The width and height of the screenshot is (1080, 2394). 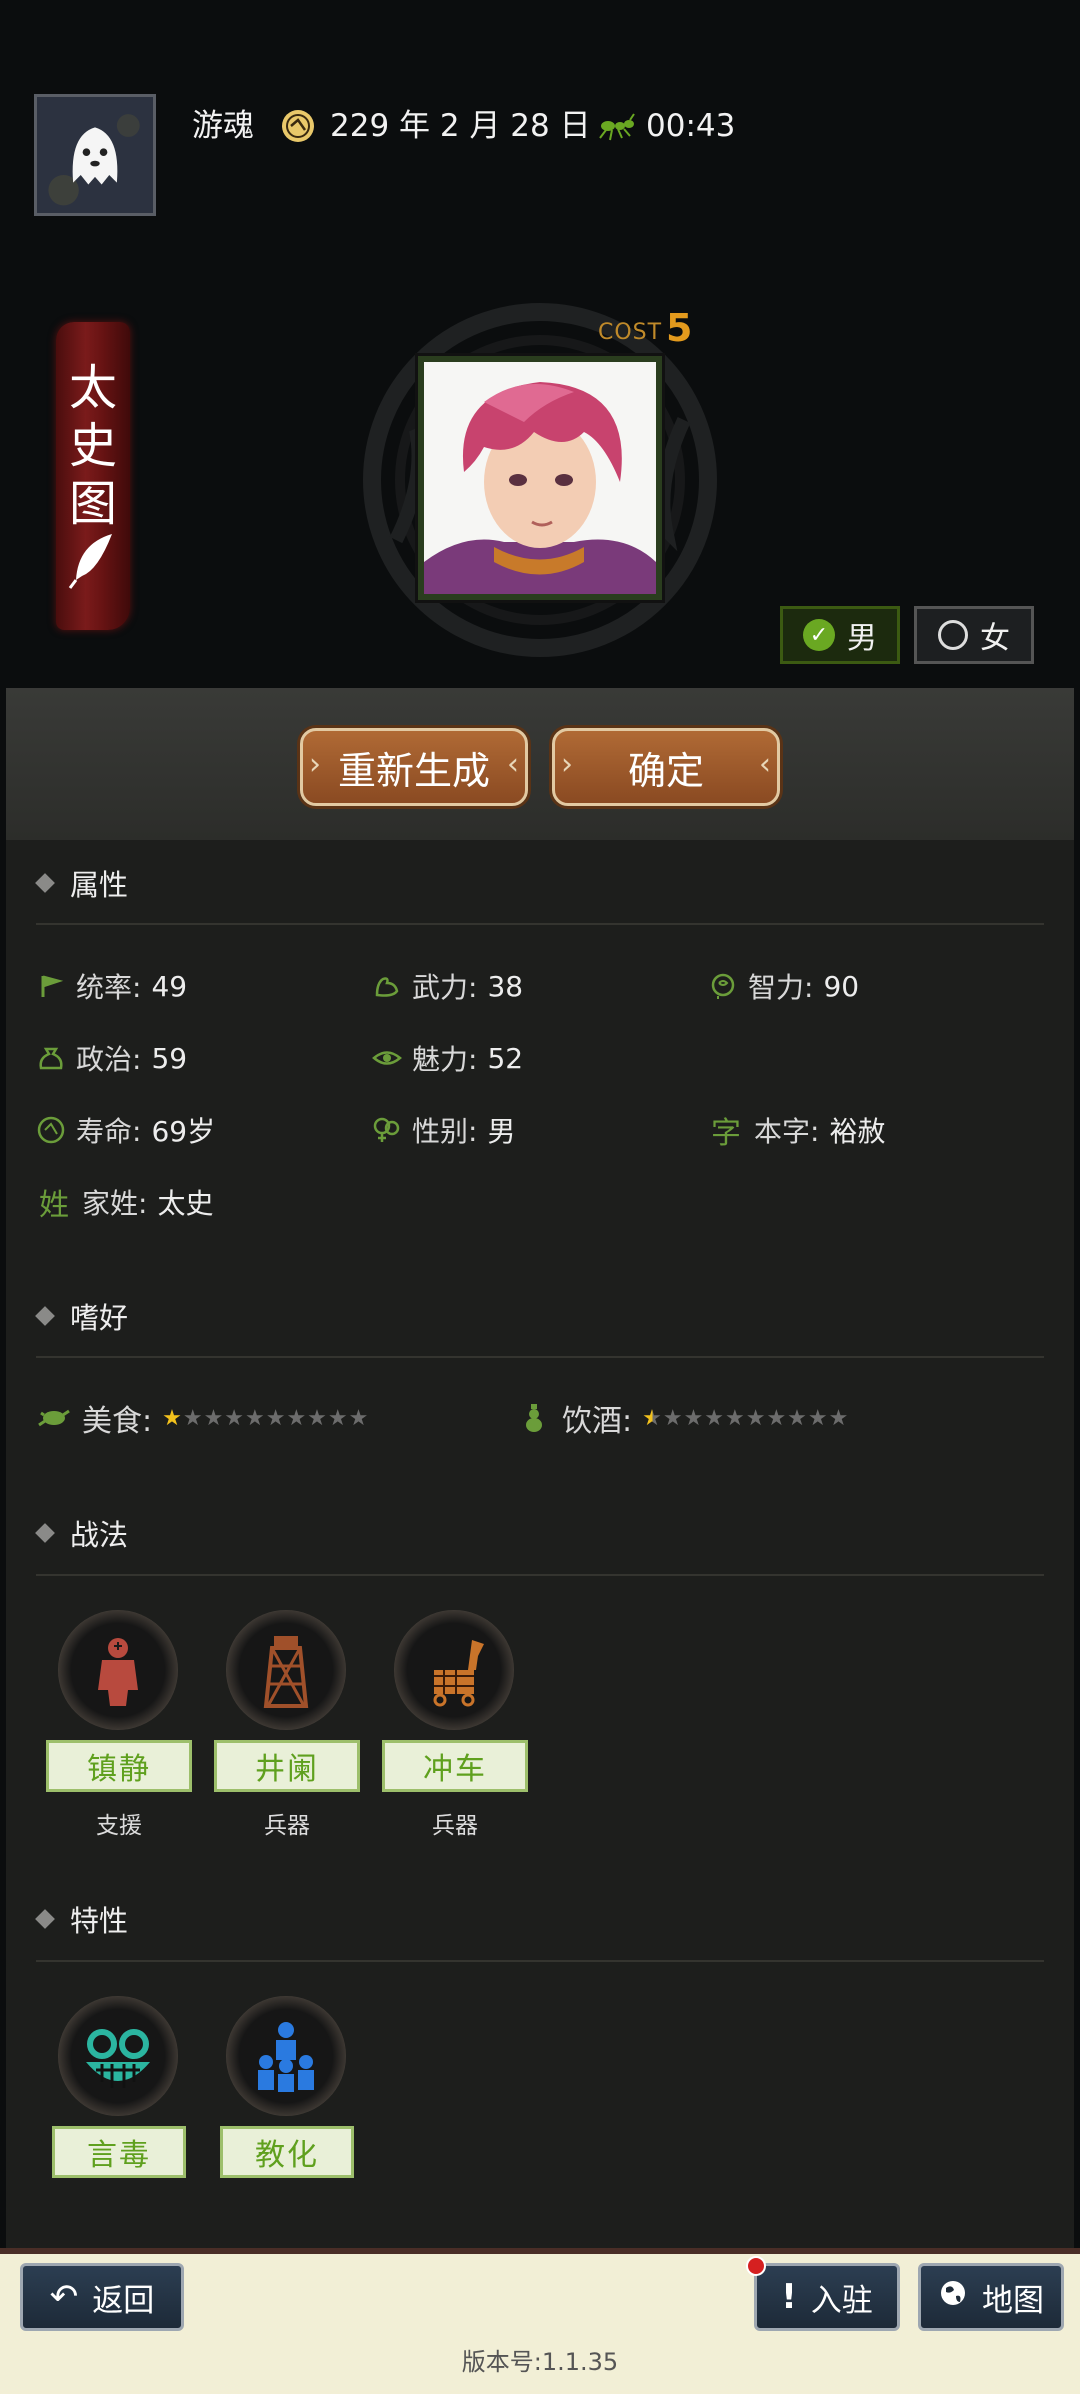 What do you see at coordinates (995, 638) in the screenshot?
I see `gender-female-label: 女` at bounding box center [995, 638].